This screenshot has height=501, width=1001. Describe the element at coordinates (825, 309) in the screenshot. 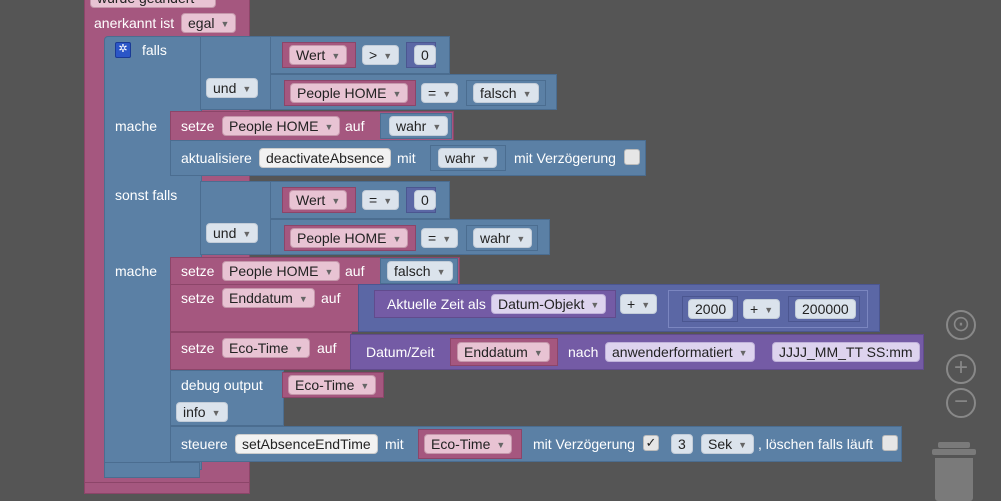

I see `number-200000: 200000` at that location.